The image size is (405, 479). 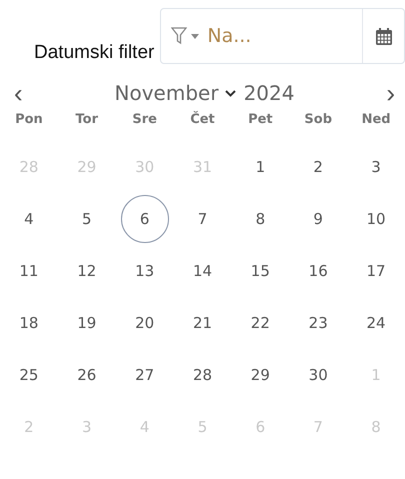 I want to click on year-label: 2024, so click(x=269, y=93).